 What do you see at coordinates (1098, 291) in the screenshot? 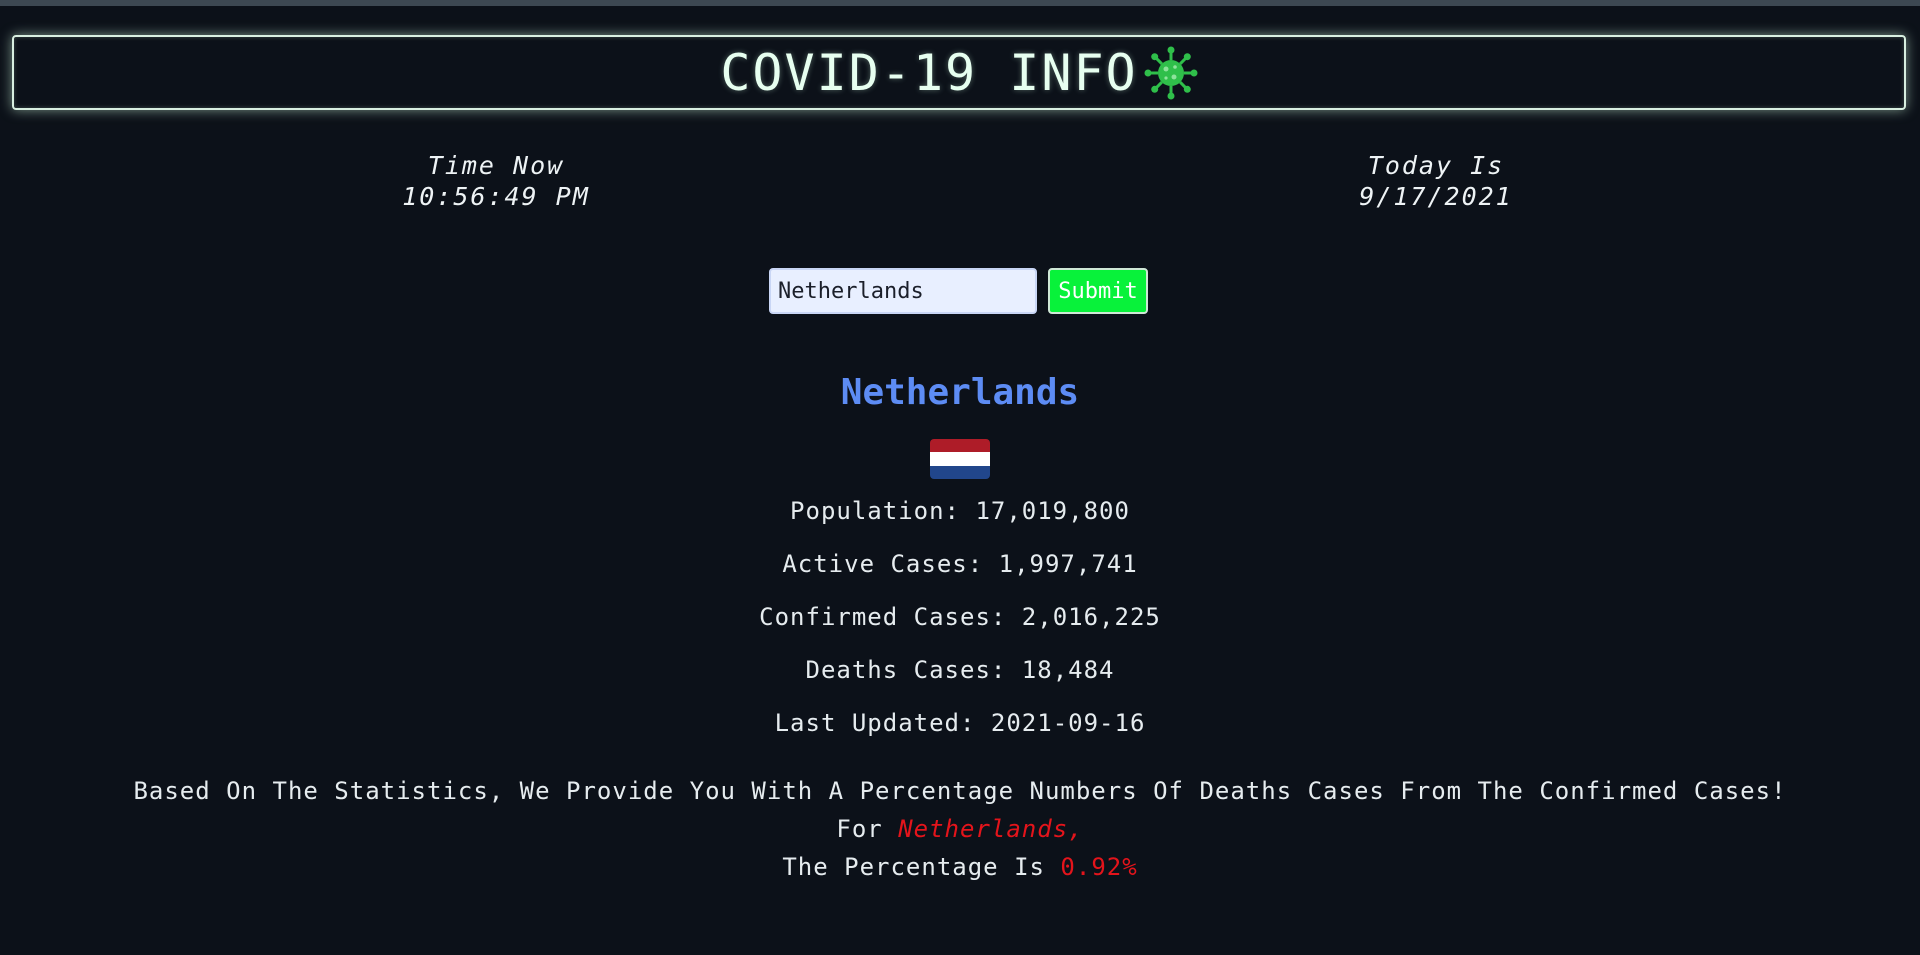
I see `submit-button: Submit` at bounding box center [1098, 291].